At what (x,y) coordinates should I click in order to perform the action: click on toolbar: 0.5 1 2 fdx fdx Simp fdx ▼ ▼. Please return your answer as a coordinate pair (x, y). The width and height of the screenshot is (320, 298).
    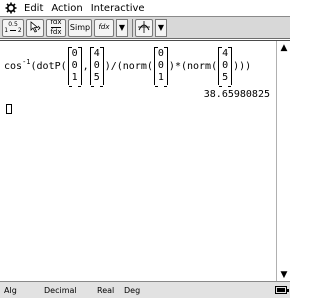
    Looking at the image, I should click on (145, 28).